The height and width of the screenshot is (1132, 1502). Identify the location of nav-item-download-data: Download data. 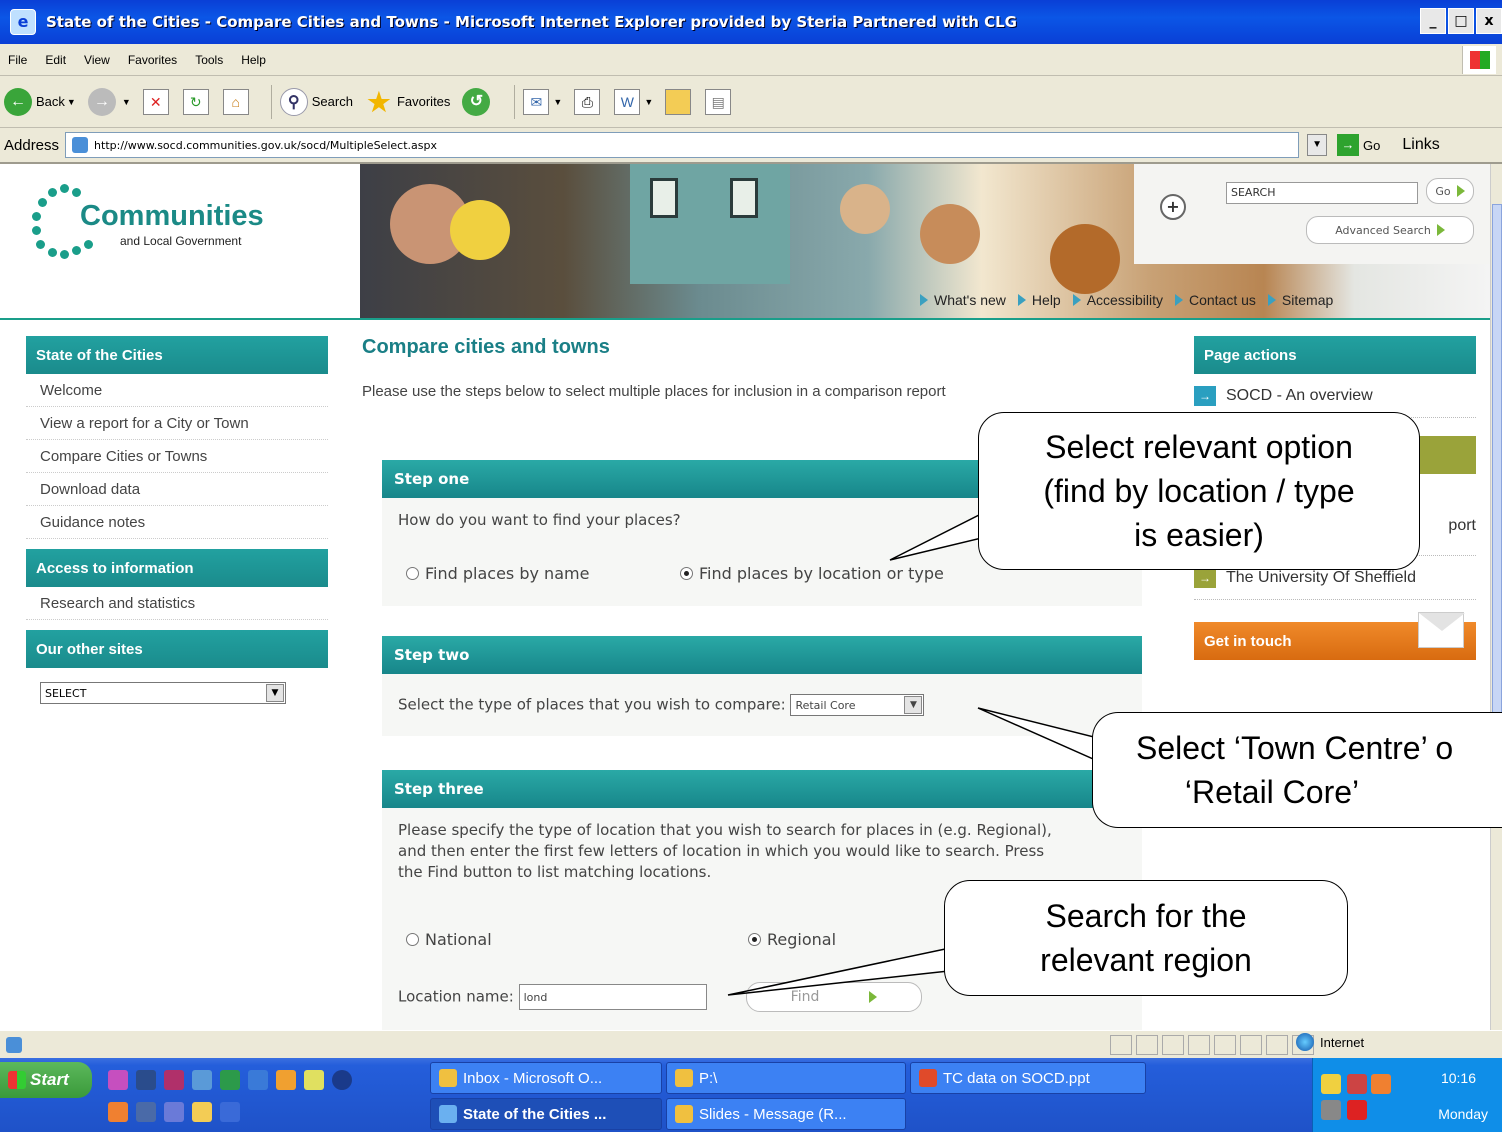
(177, 489).